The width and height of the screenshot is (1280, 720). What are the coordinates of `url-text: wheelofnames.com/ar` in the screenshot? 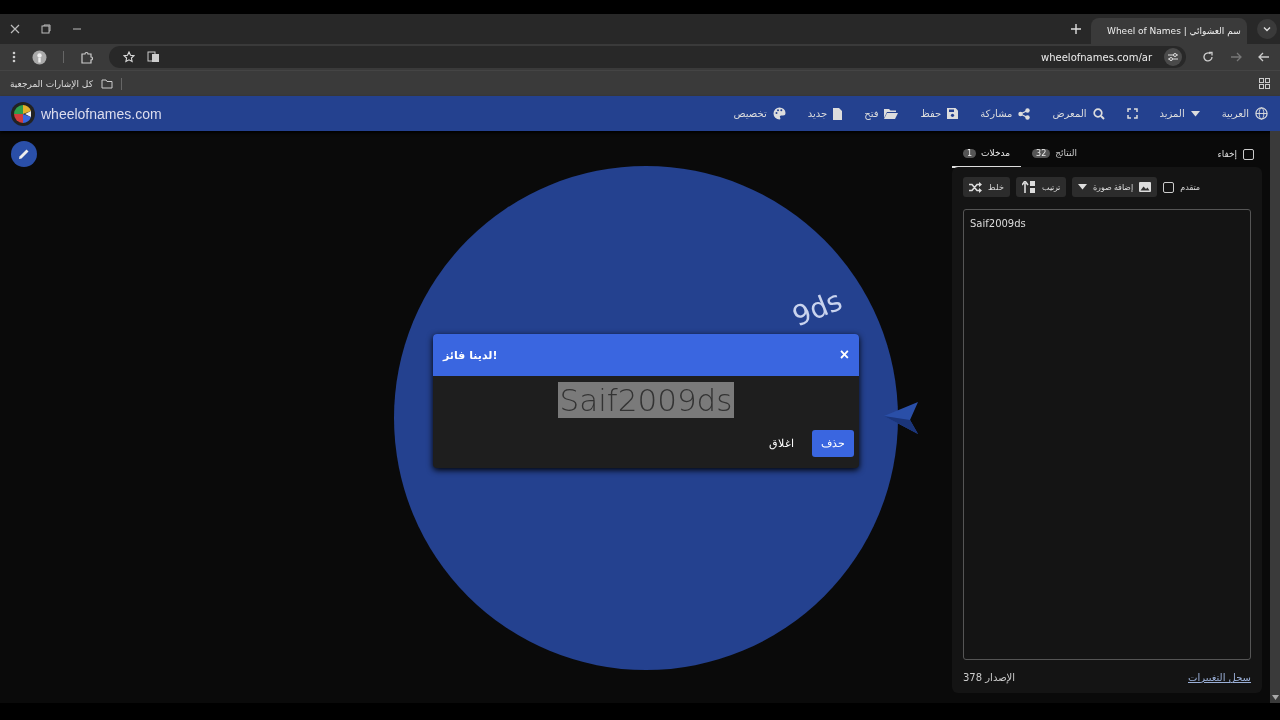 It's located at (1096, 57).